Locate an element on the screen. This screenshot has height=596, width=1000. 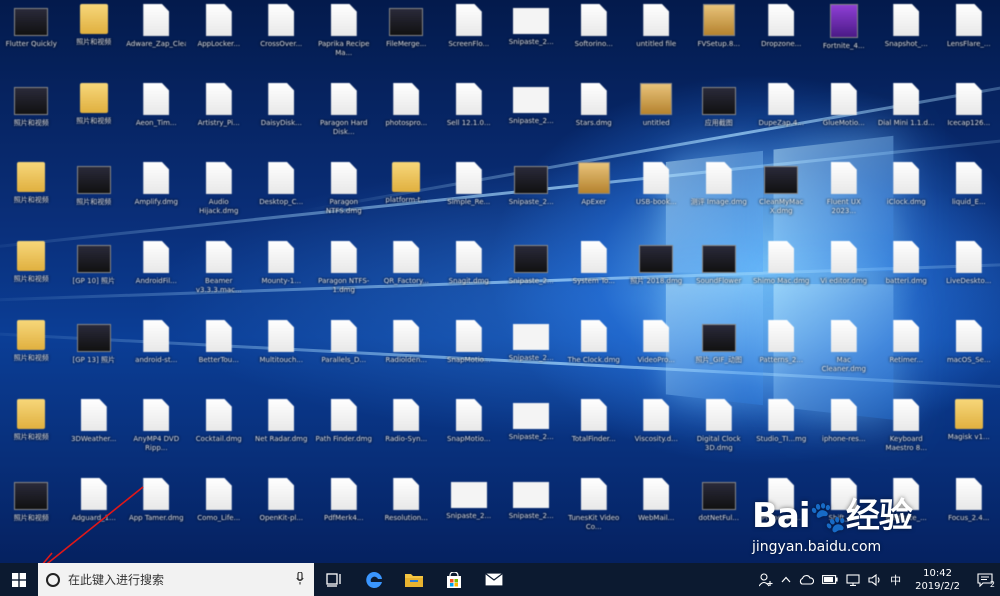
desktop-icon: ApExer is located at coordinates (594, 197).